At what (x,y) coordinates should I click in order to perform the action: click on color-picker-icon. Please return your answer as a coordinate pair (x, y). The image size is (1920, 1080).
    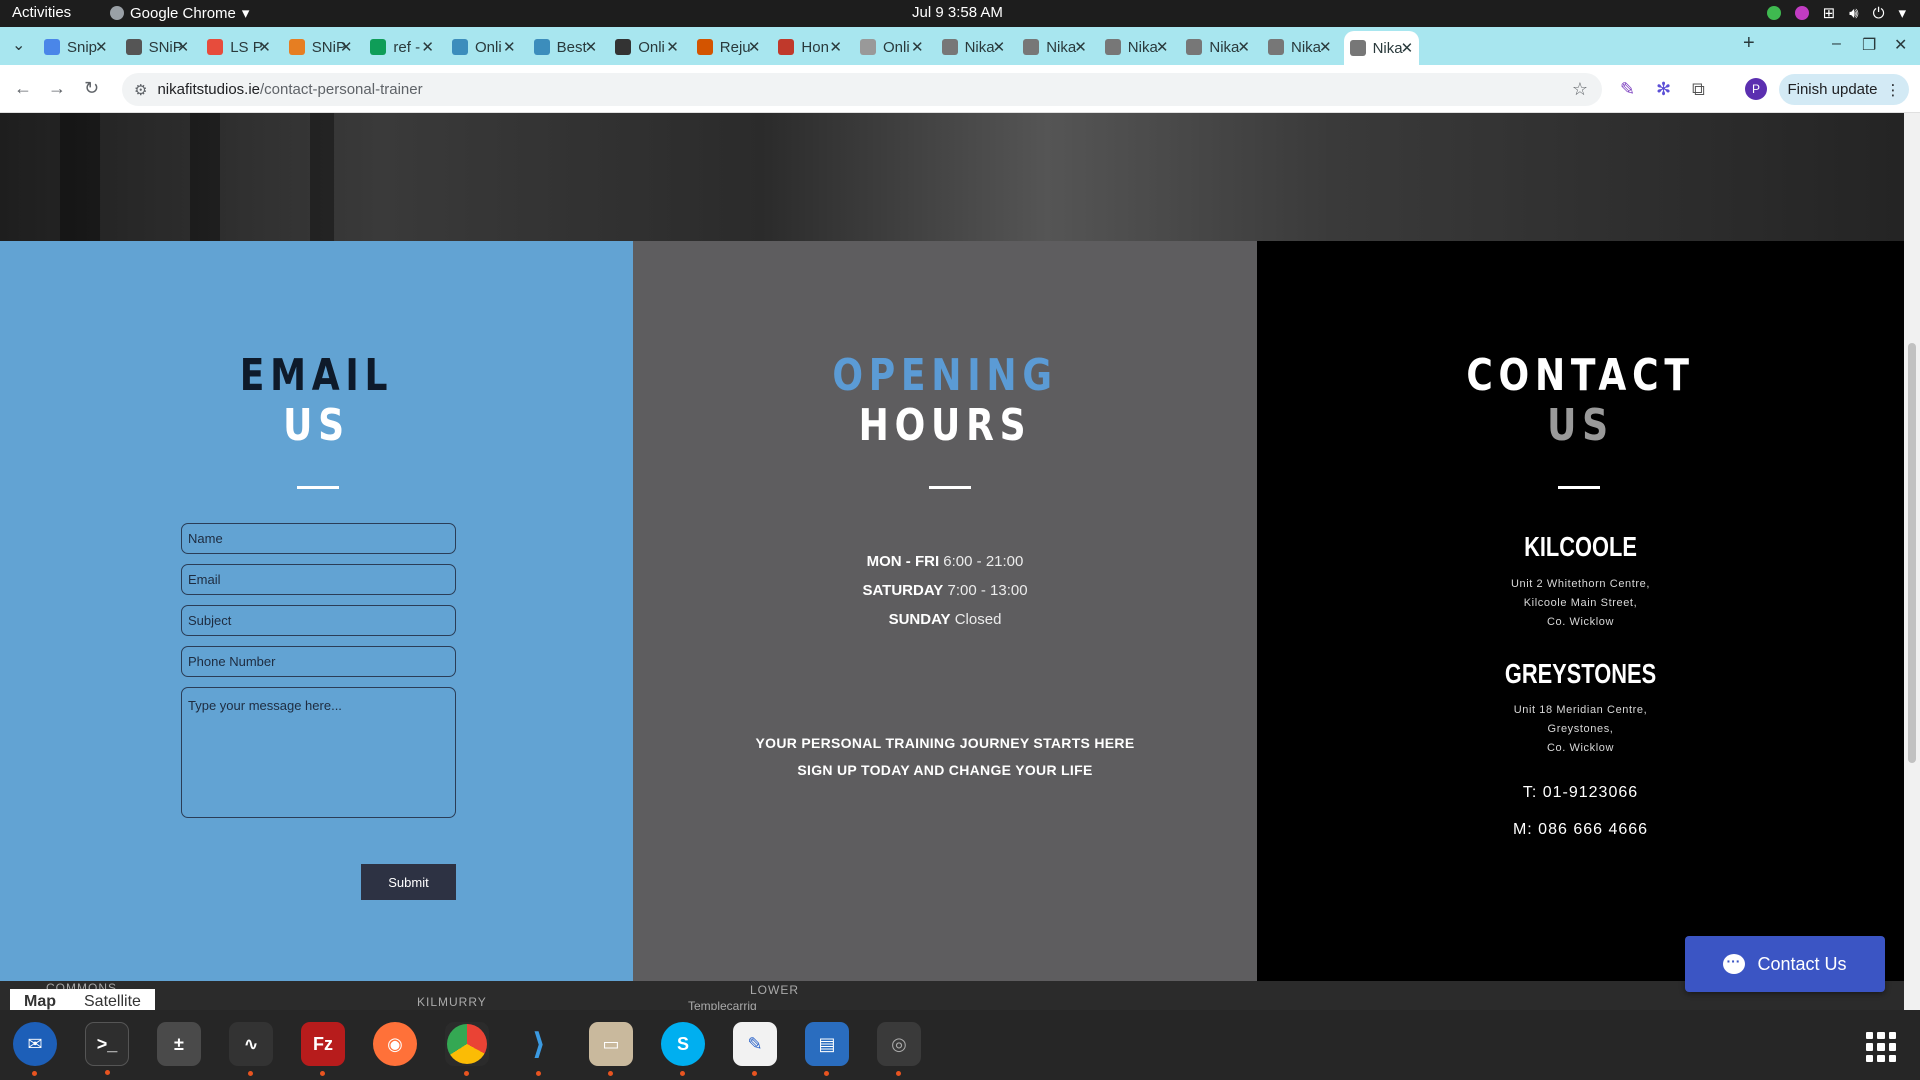
    Looking at the image, I should click on (1801, 13).